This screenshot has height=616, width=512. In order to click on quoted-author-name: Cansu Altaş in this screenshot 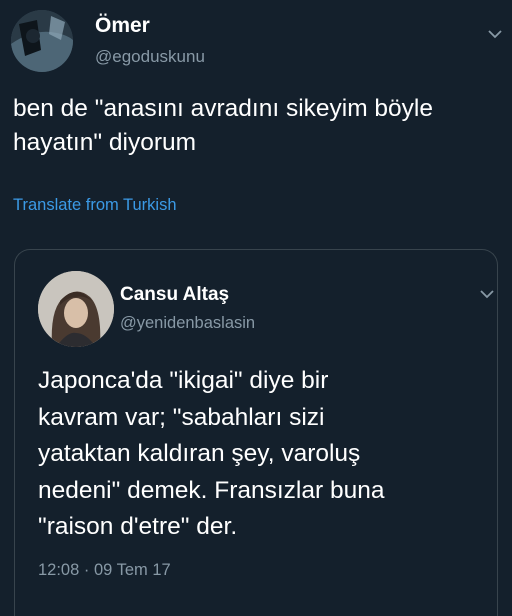, I will do `click(174, 295)`.